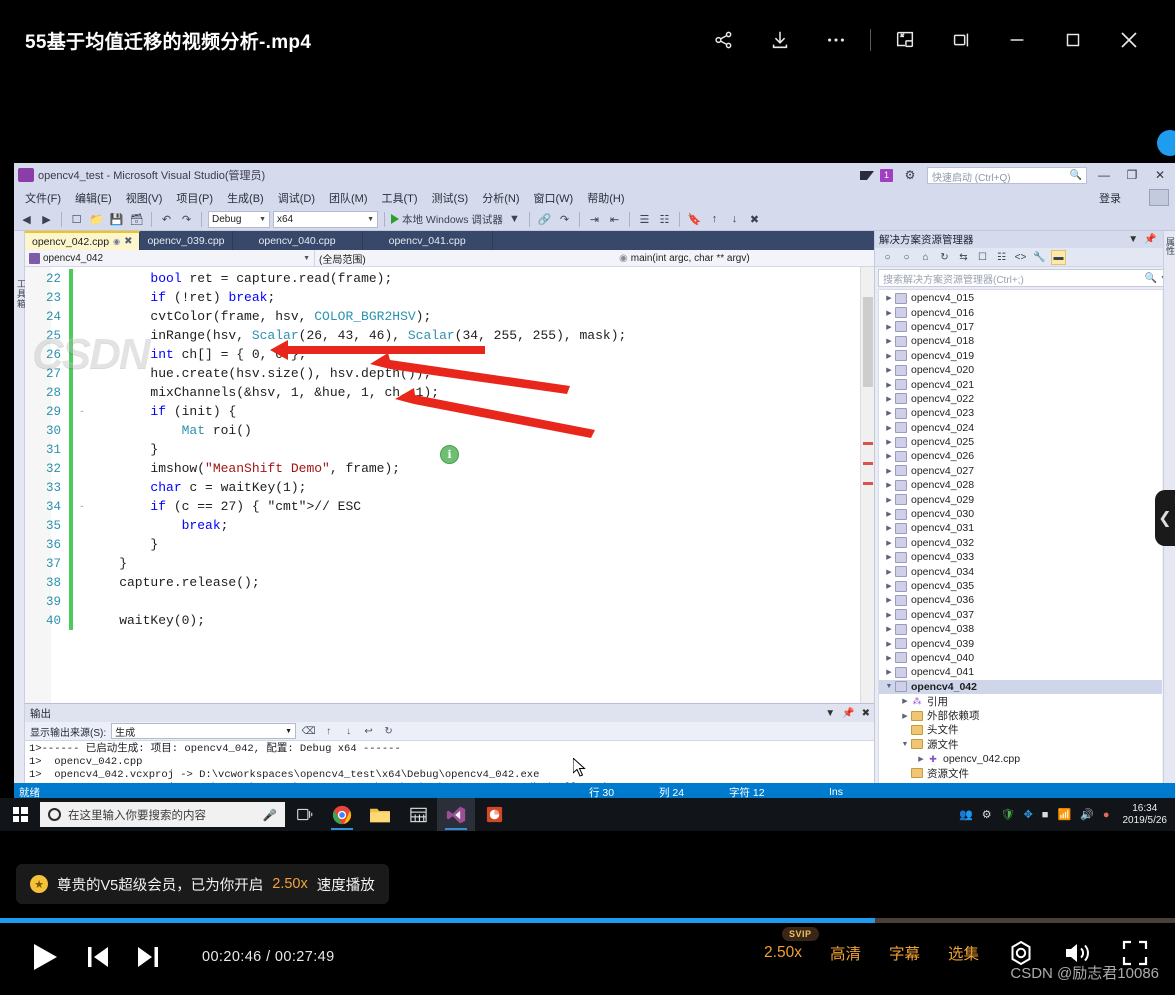 The width and height of the screenshot is (1175, 995). What do you see at coordinates (166, 219) in the screenshot?
I see `undo-icon: ↶` at bounding box center [166, 219].